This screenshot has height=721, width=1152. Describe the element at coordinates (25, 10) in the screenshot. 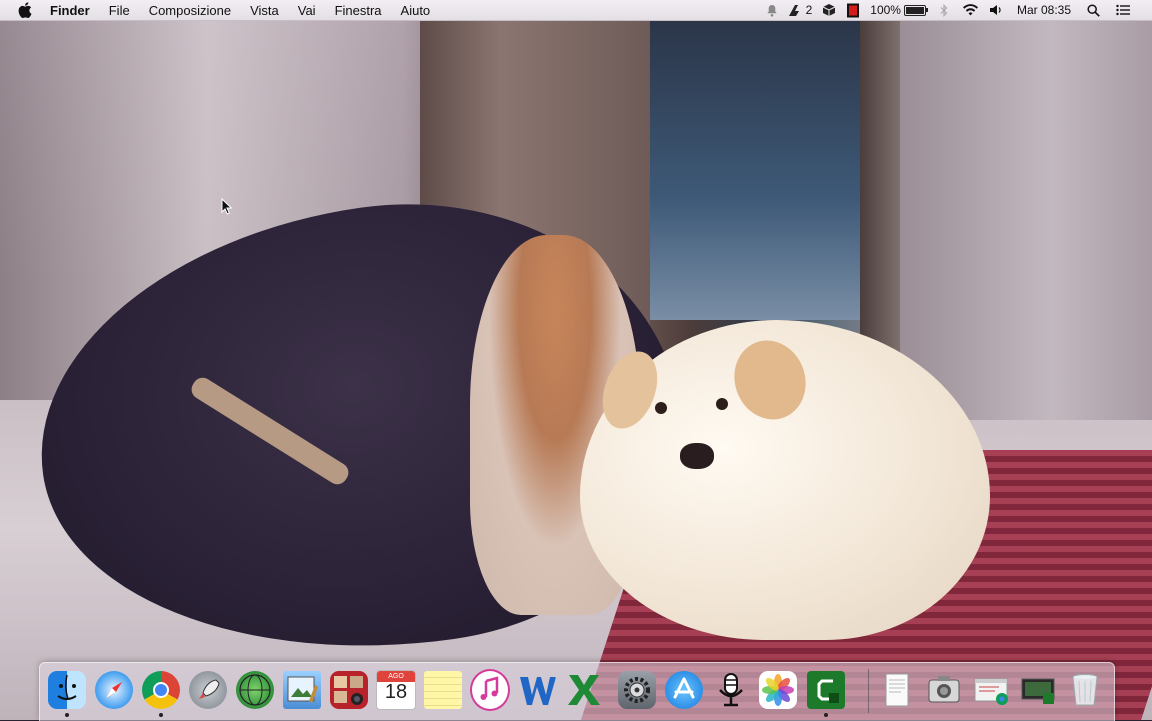

I see `apple-menu-icon` at that location.